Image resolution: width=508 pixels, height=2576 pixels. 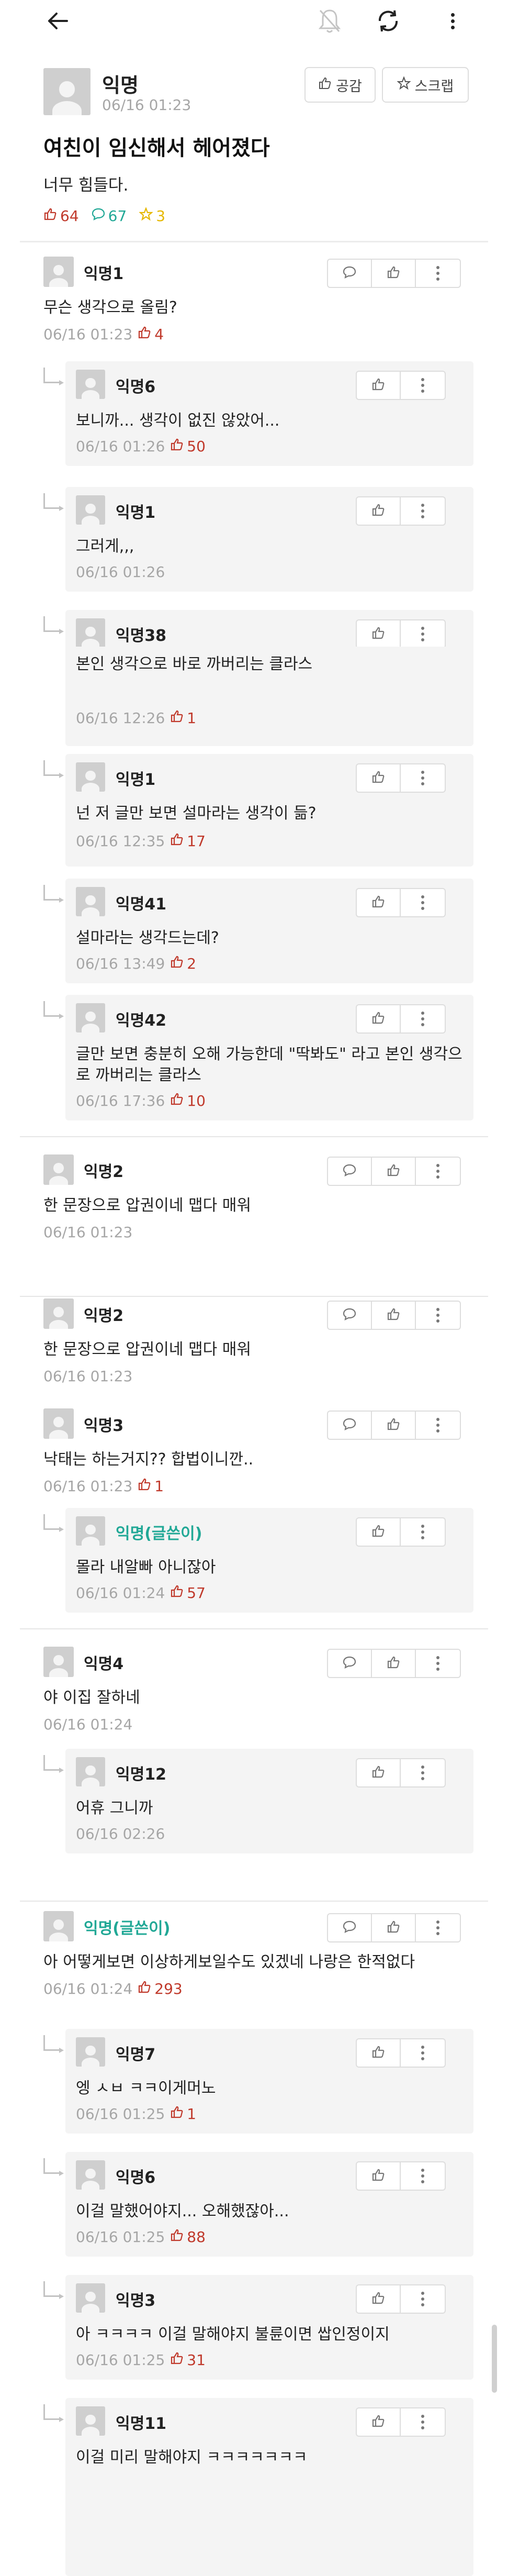 I want to click on refresh-icon, so click(x=388, y=21).